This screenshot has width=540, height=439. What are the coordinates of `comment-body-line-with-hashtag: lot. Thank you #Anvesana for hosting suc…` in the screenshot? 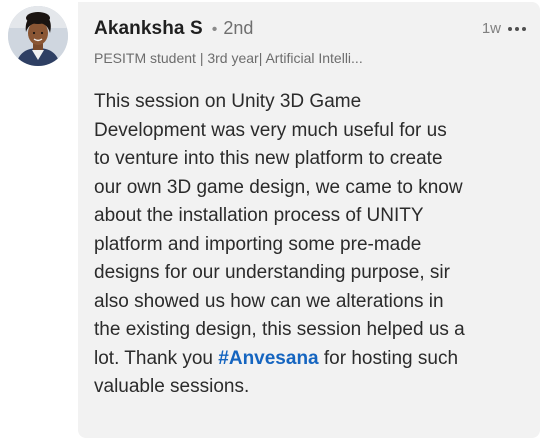 It's located at (314, 359).